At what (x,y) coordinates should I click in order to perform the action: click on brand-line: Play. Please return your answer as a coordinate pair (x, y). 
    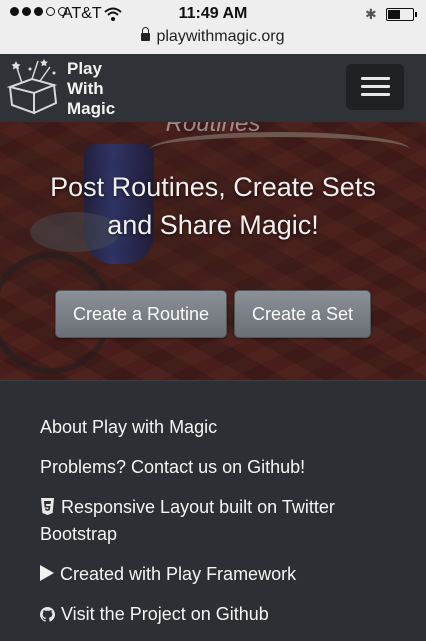
    Looking at the image, I should click on (84, 68).